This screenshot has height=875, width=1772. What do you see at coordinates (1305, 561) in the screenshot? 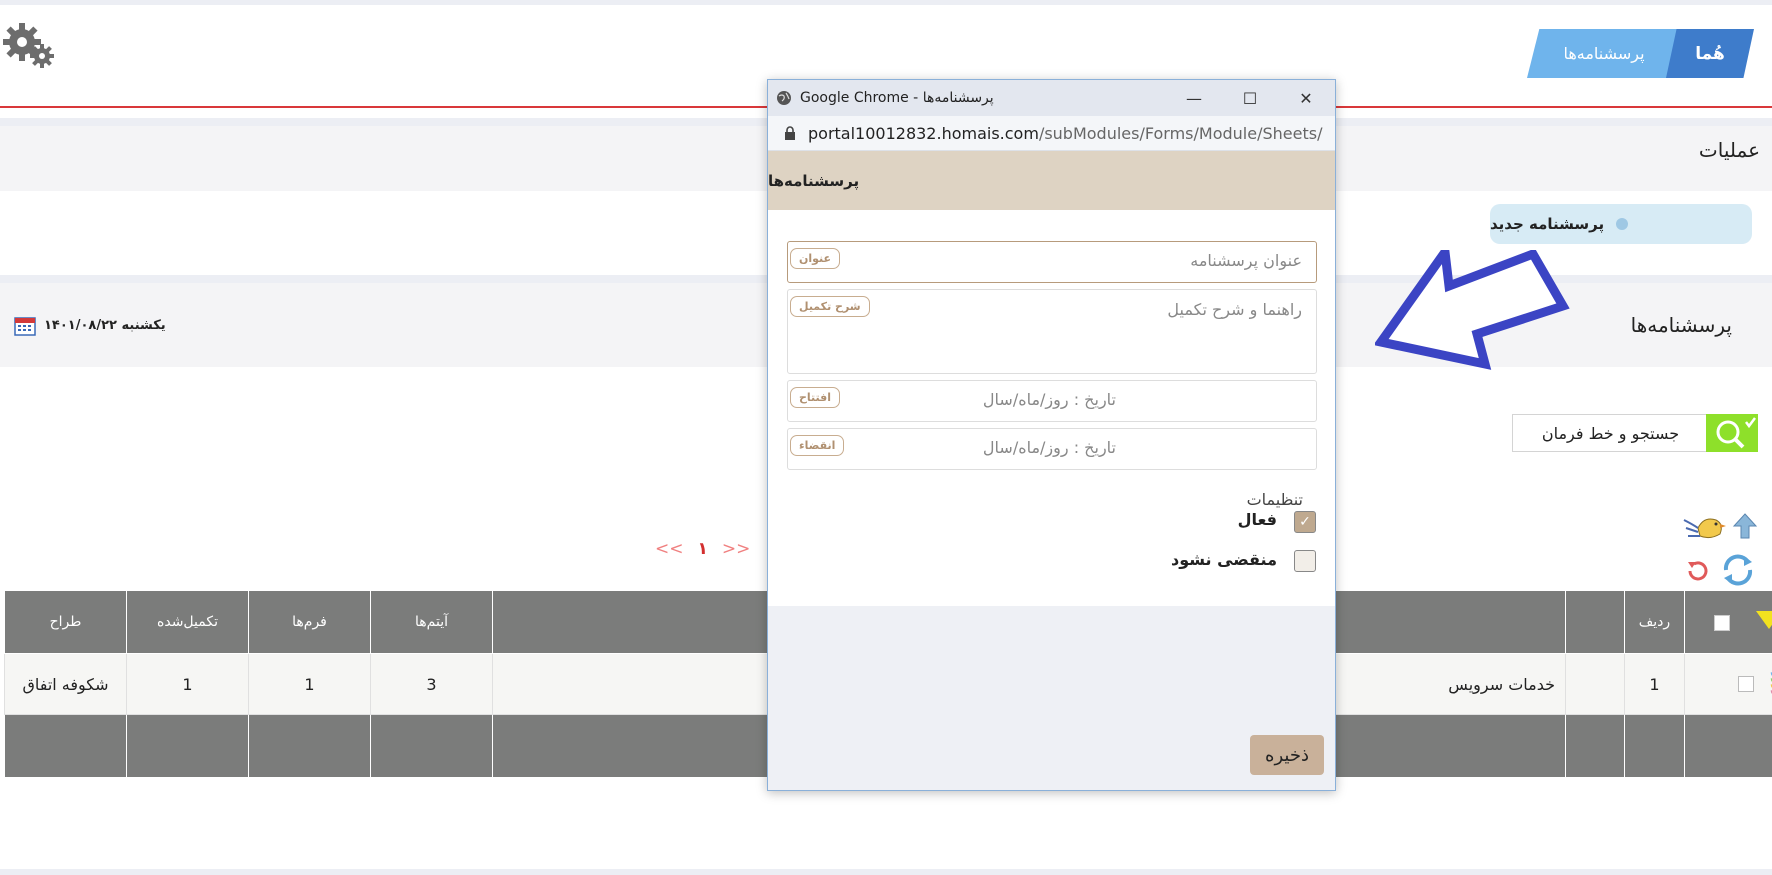
I see `no-expire-checkbox` at bounding box center [1305, 561].